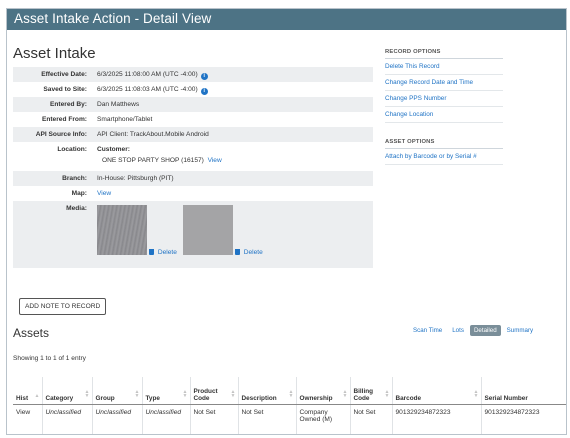 This screenshot has width=570, height=438. I want to click on col-label: Serial Number, so click(506, 398).